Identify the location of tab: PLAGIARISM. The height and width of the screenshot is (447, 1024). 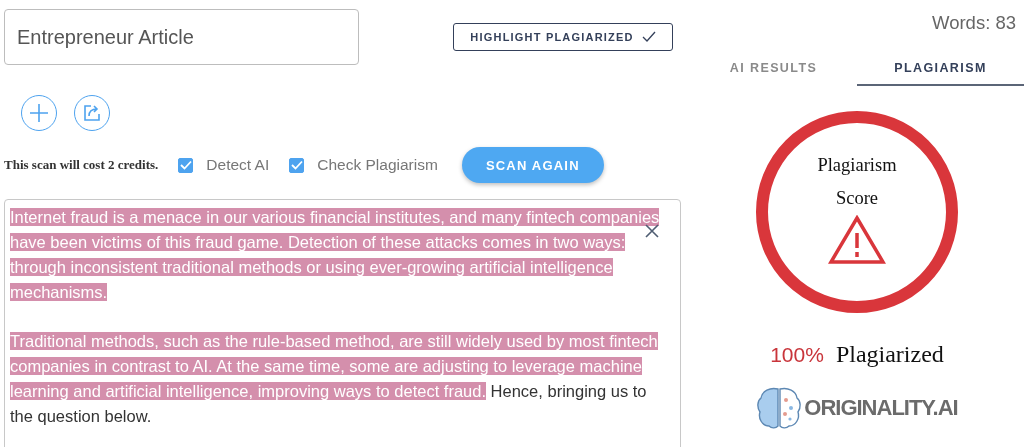
(940, 69).